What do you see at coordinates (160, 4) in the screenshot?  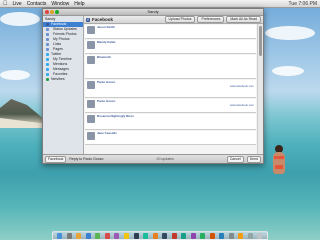 I see `menu-bar:  Live Contacts Window Help Tue 7:06 PM` at bounding box center [160, 4].